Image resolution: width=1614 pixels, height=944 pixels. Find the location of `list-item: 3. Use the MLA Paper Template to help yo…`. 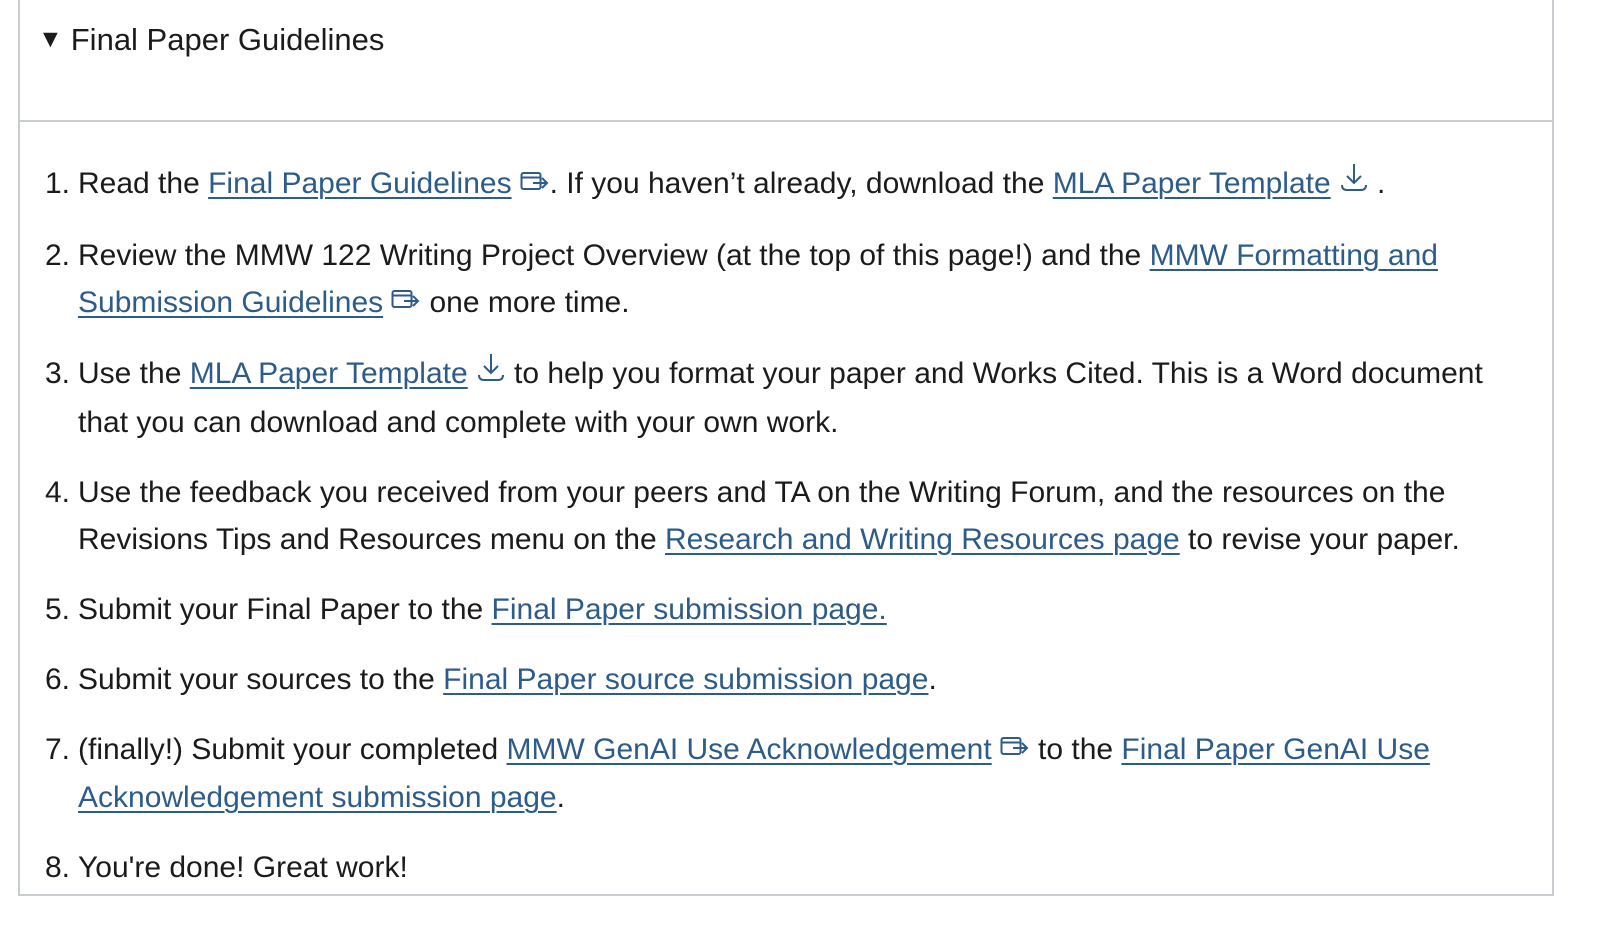

list-item: 3. Use the MLA Paper Template to help yo… is located at coordinates (770, 398).